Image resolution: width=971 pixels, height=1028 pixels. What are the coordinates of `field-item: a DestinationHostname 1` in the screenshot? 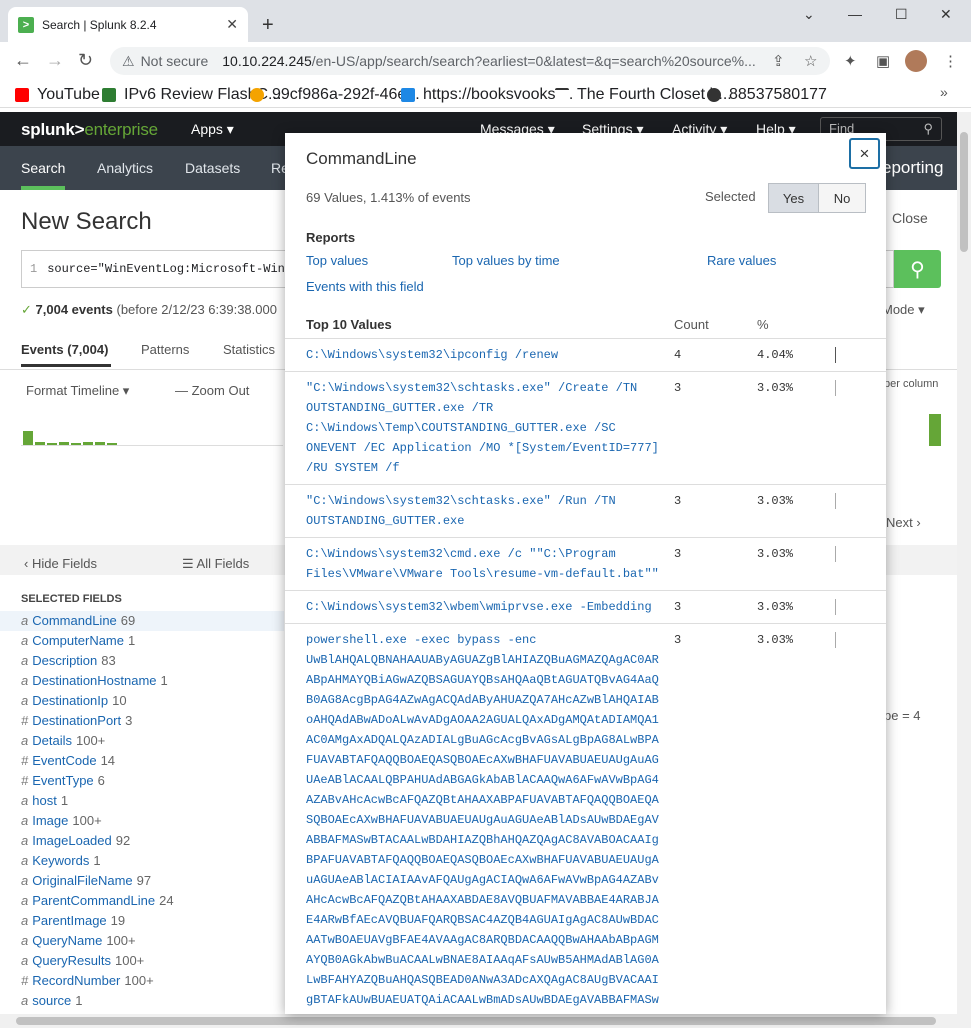 It's located at (142, 681).